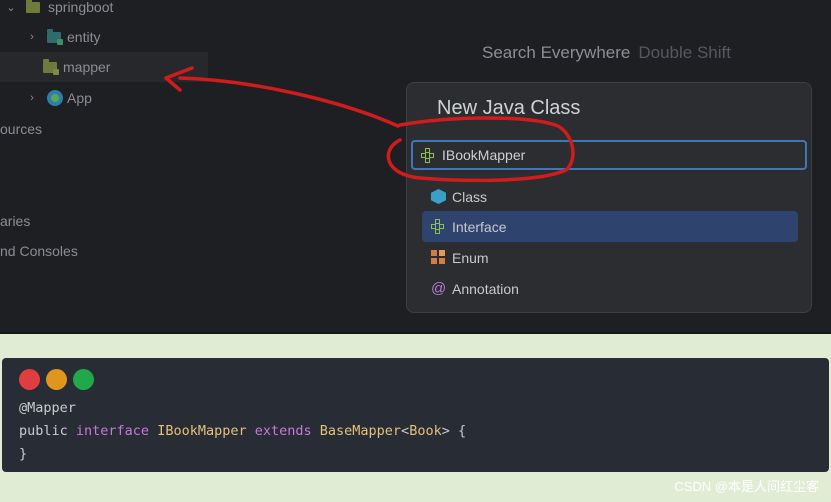 This screenshot has width=831, height=502. Describe the element at coordinates (610, 257) in the screenshot. I see `option-enum: Enum` at that location.